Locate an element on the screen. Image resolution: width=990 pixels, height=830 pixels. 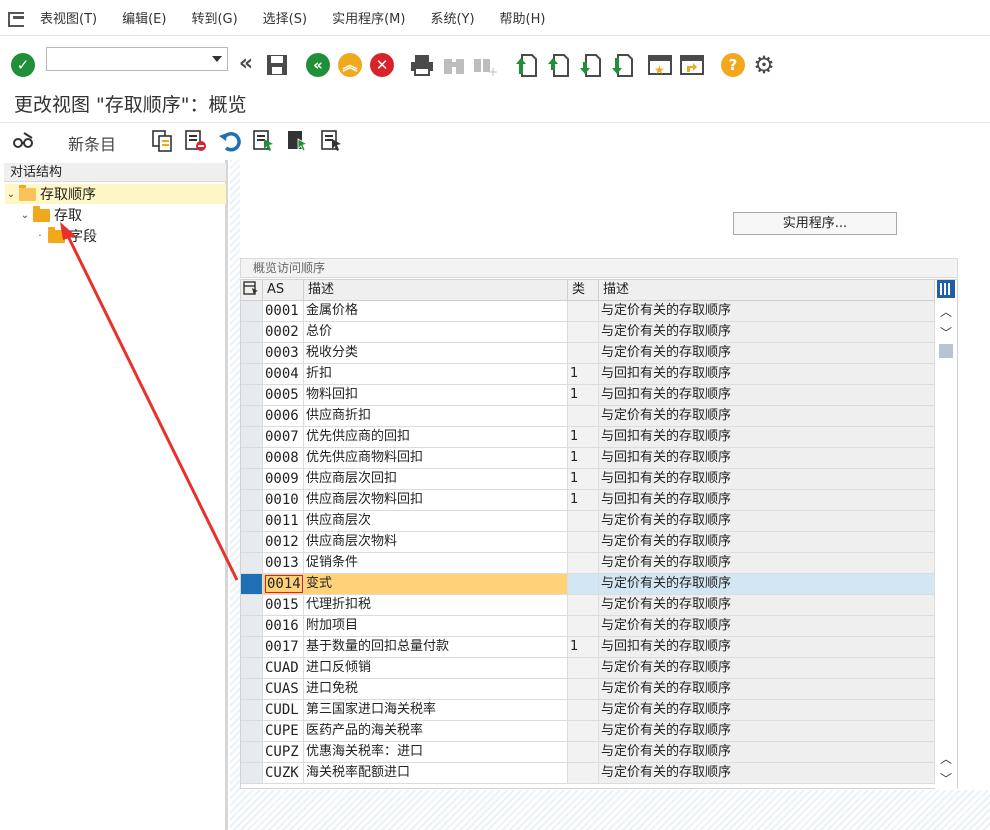
cell-access-sequence: CUPZ is located at coordinates (283, 752).